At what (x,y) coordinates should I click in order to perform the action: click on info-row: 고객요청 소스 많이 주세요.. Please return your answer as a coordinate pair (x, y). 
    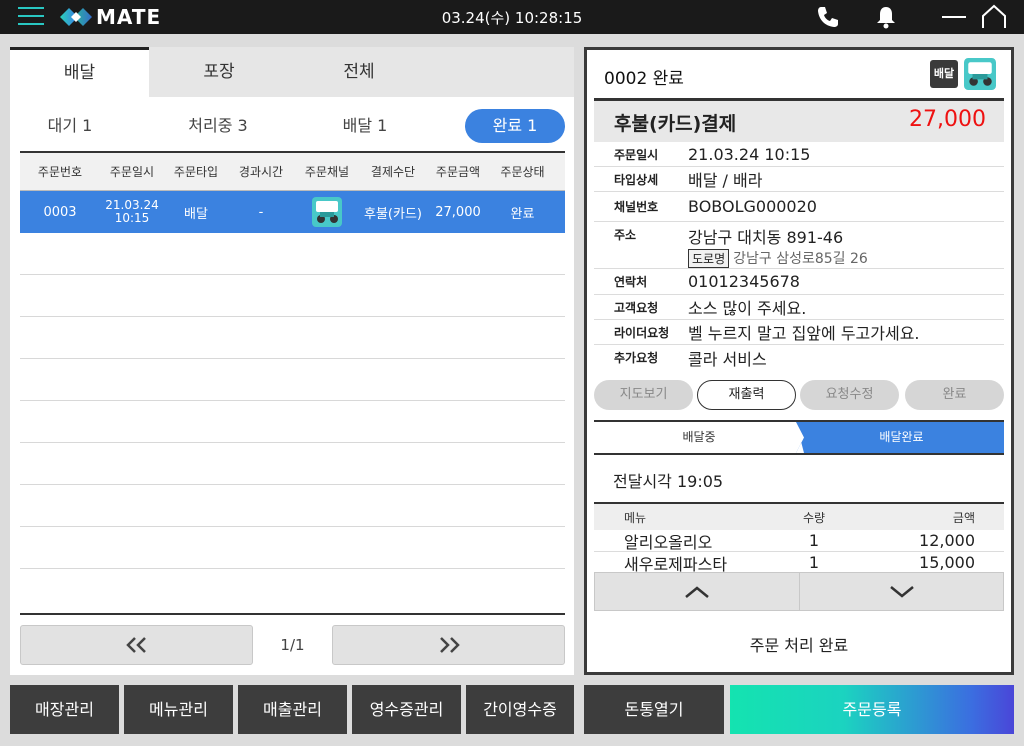
    Looking at the image, I should click on (799, 307).